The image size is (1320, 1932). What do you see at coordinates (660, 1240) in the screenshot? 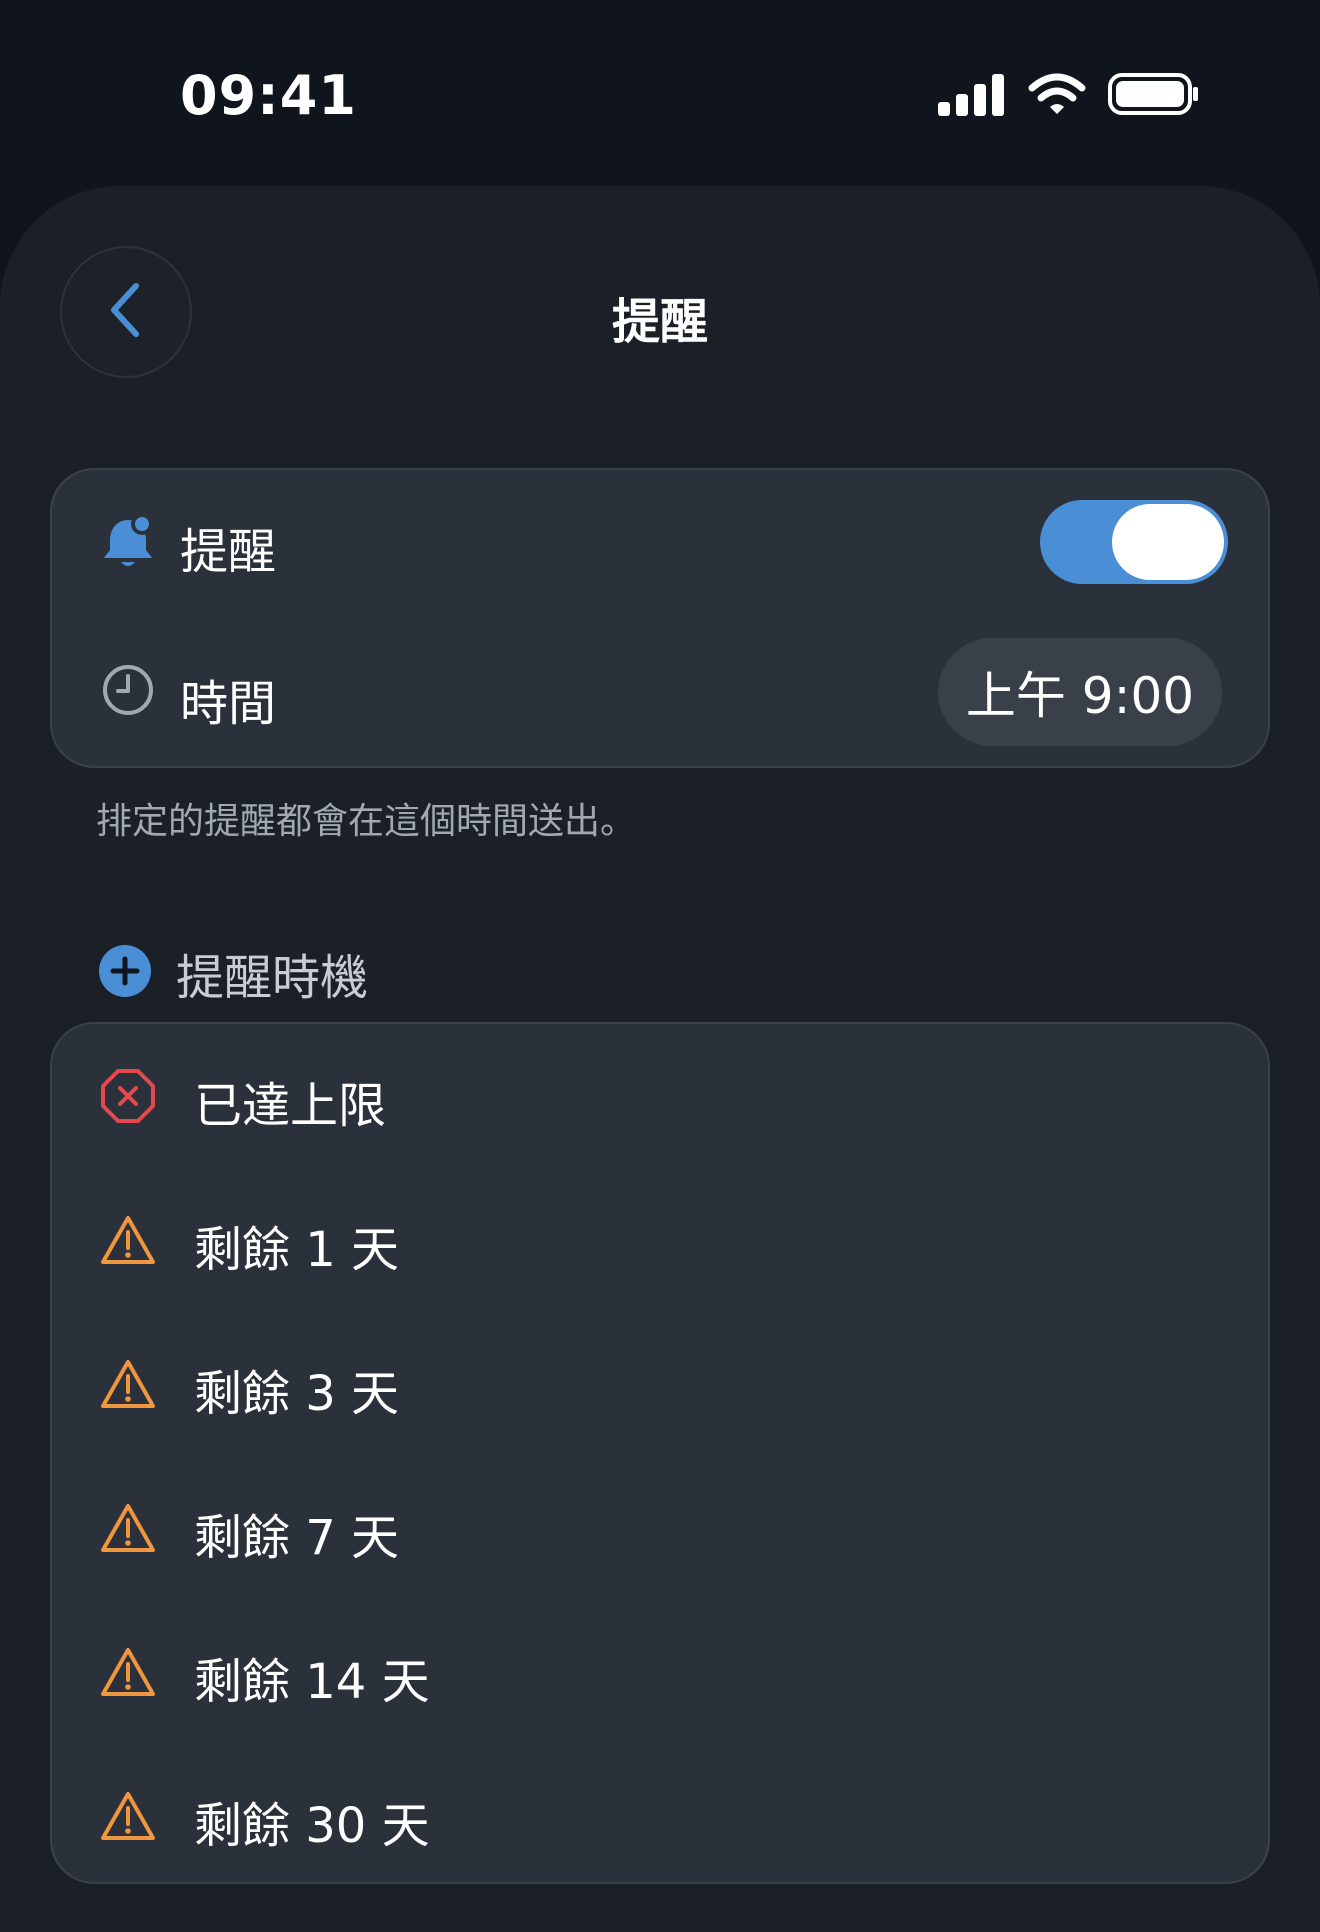
I see `timing-item-1-day: 剩餘 1 天` at bounding box center [660, 1240].